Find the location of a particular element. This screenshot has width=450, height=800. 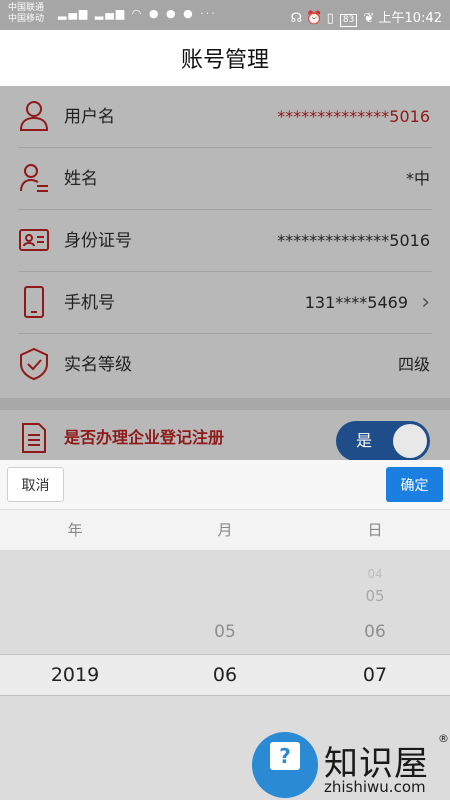

watermark-url: zhishiwu.com is located at coordinates (375, 787).